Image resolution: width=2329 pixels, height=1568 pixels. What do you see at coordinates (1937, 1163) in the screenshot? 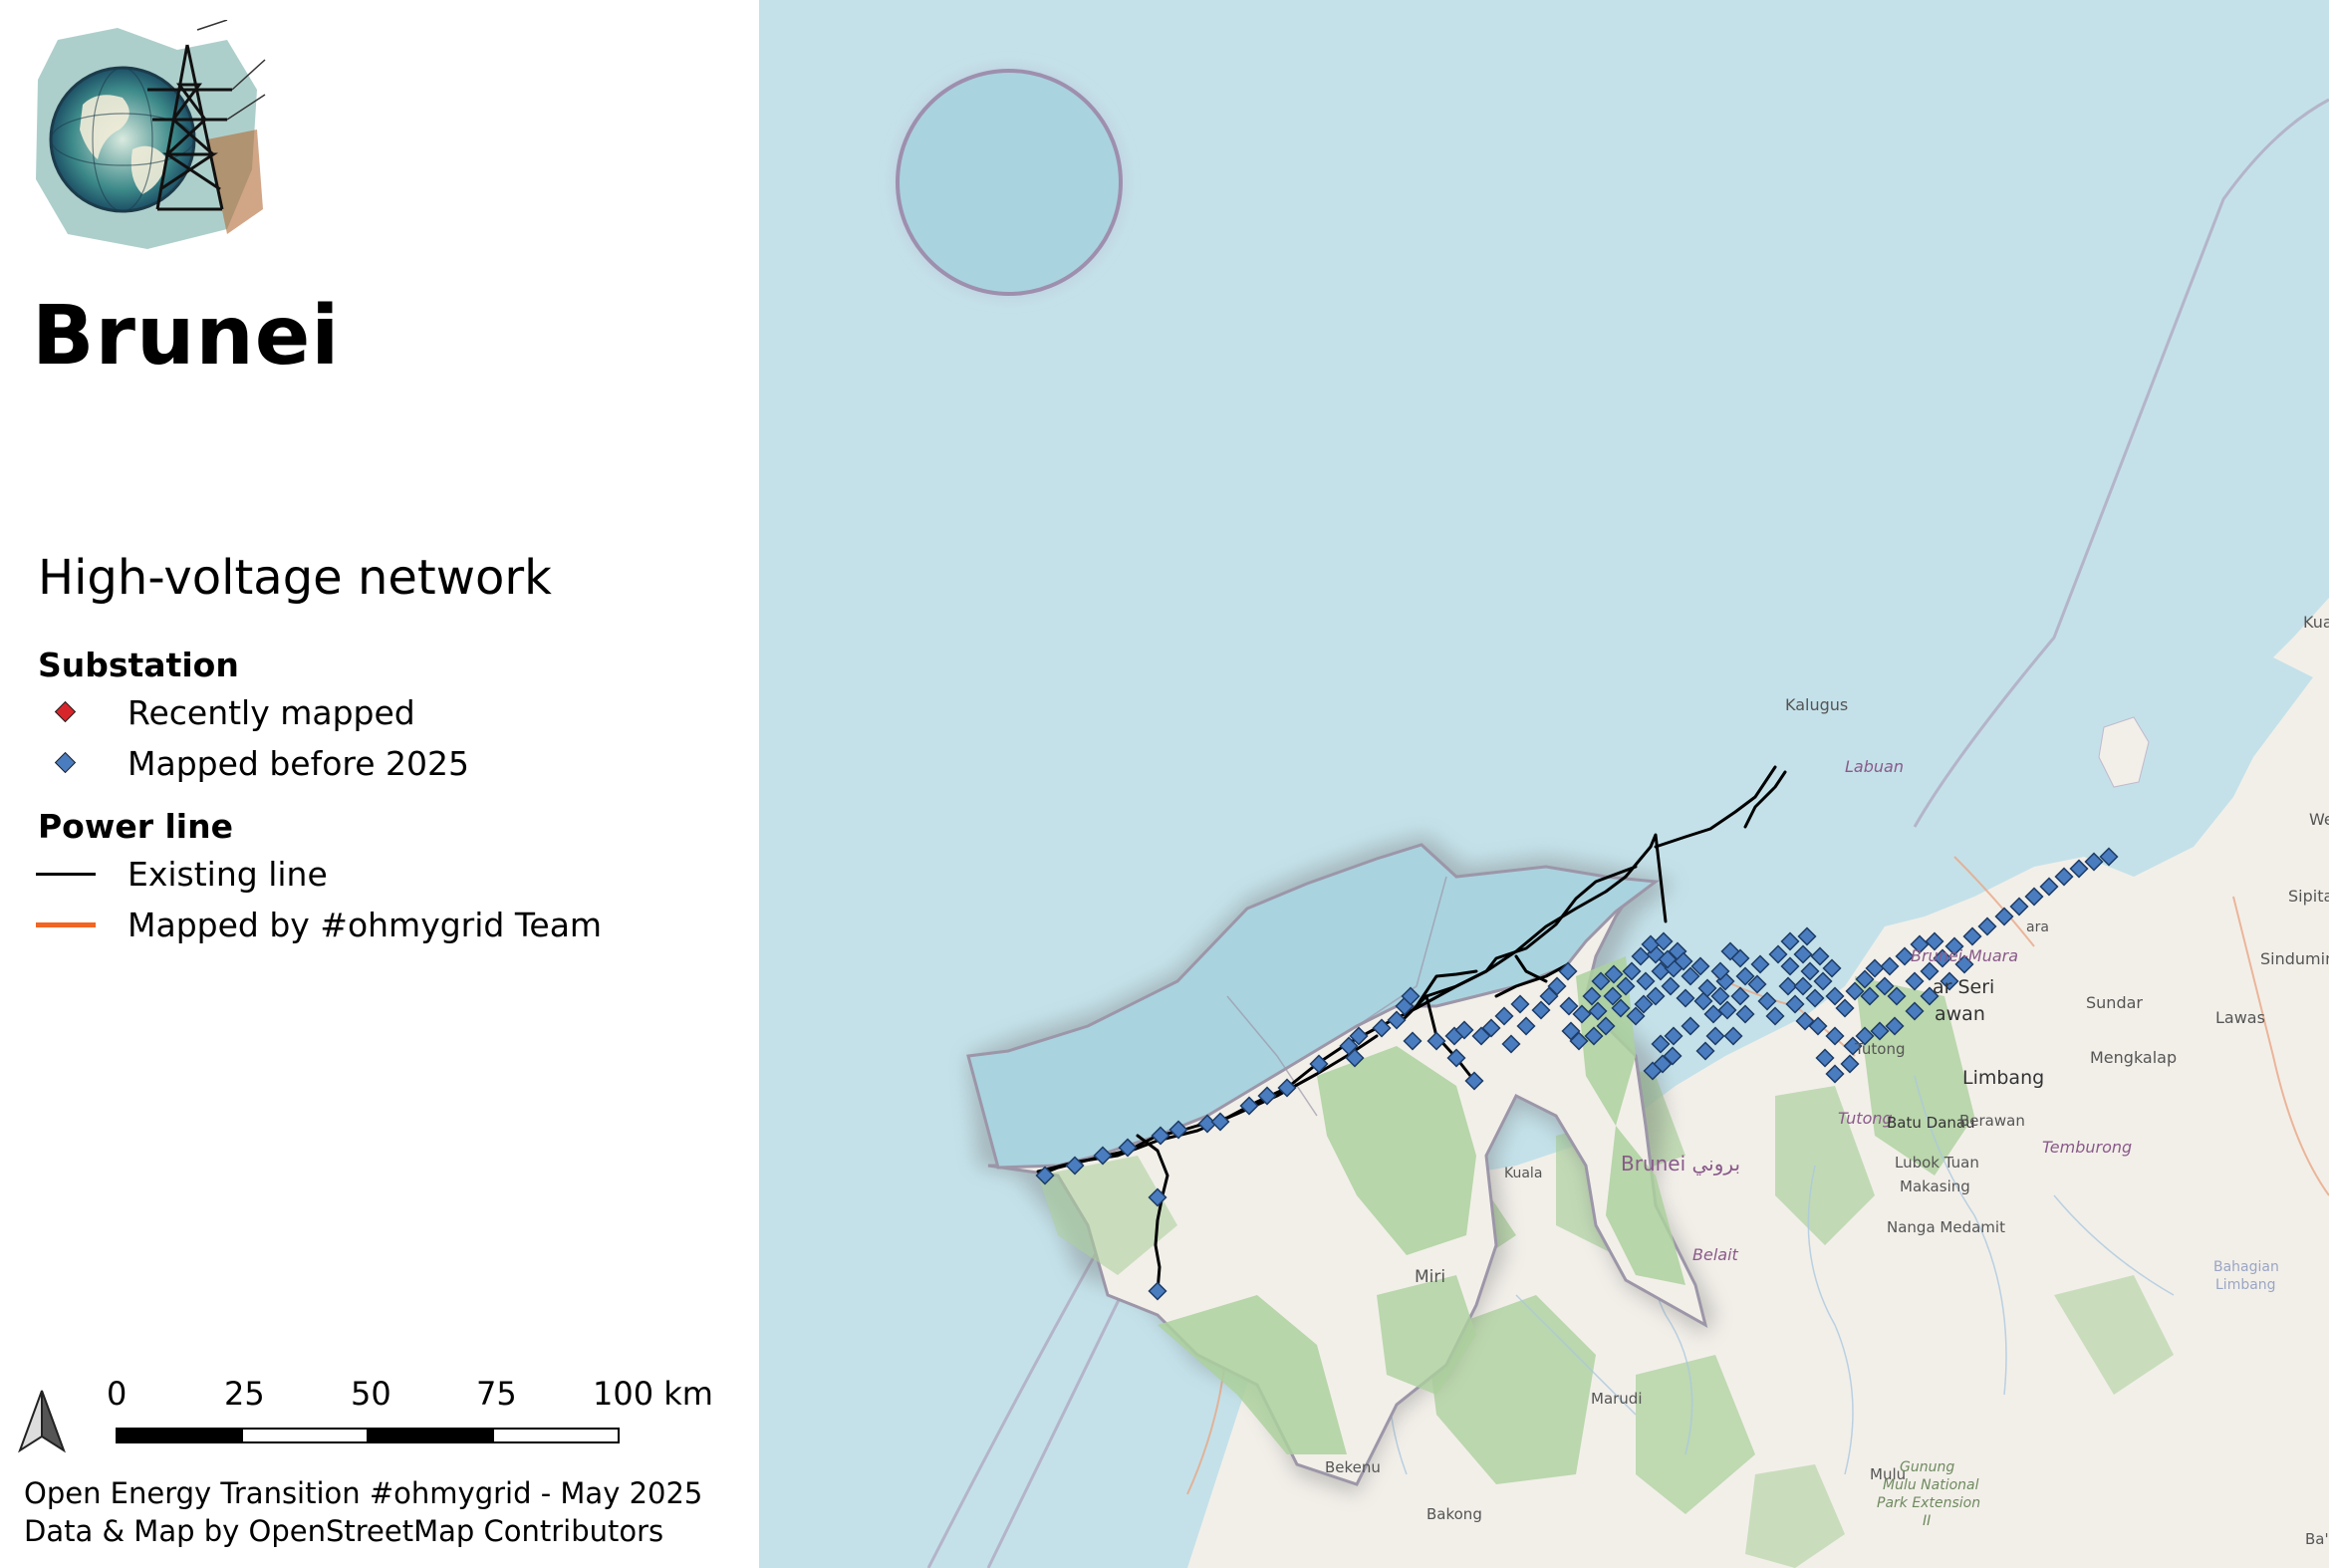
I see `place-label: Lubok Tuan` at bounding box center [1937, 1163].